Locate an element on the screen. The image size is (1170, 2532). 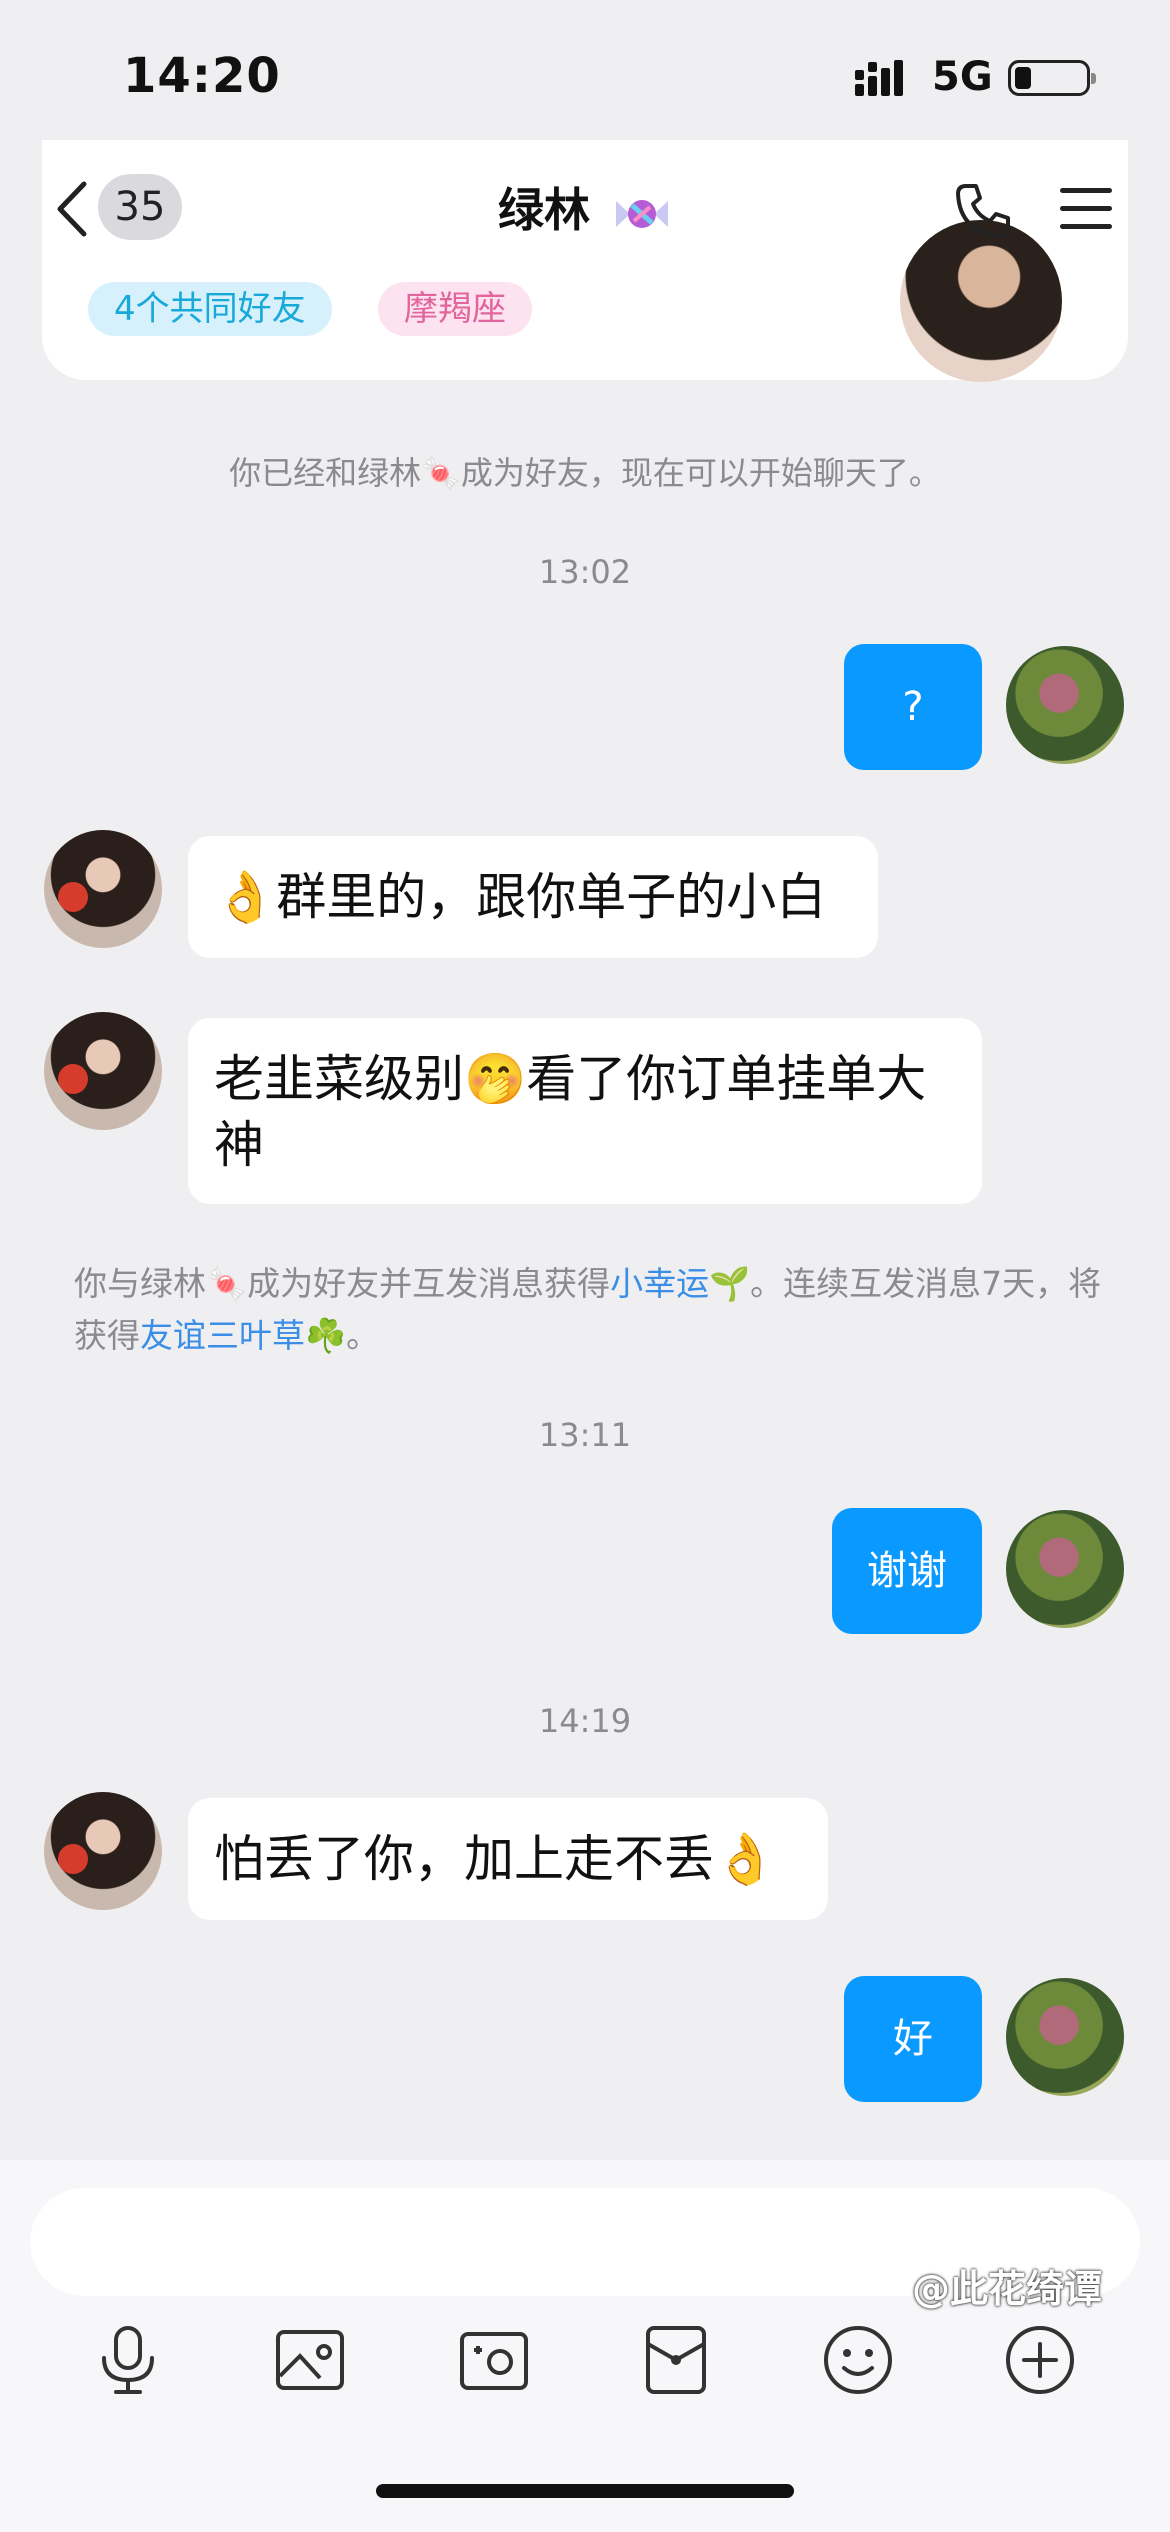
network-type: 5G is located at coordinates (962, 77).